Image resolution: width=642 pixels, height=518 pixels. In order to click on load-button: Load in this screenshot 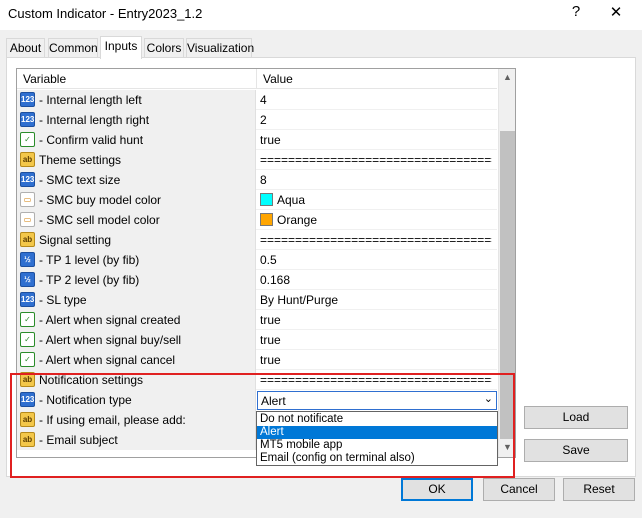, I will do `click(576, 417)`.